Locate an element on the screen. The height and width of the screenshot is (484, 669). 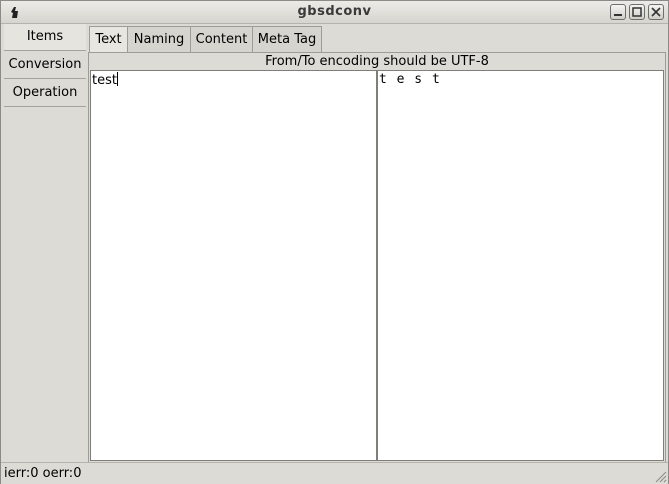
close-icon is located at coordinates (656, 12).